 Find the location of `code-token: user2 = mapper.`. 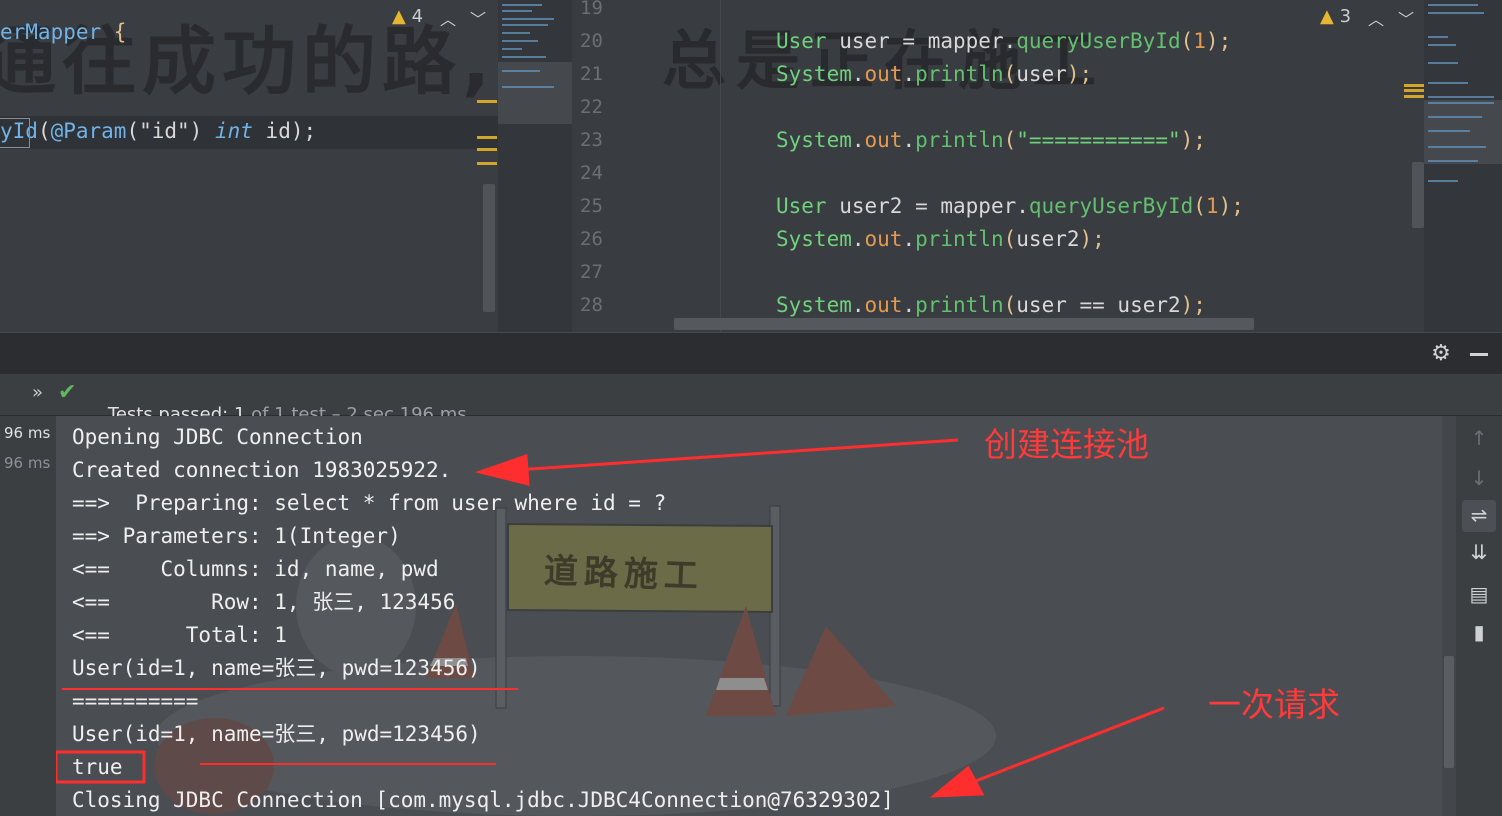

code-token: user2 = mapper. is located at coordinates (927, 206).